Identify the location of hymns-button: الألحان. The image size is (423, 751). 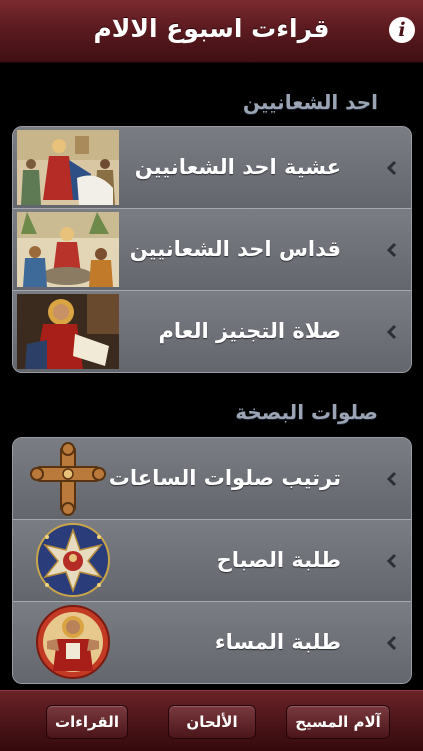
(212, 722).